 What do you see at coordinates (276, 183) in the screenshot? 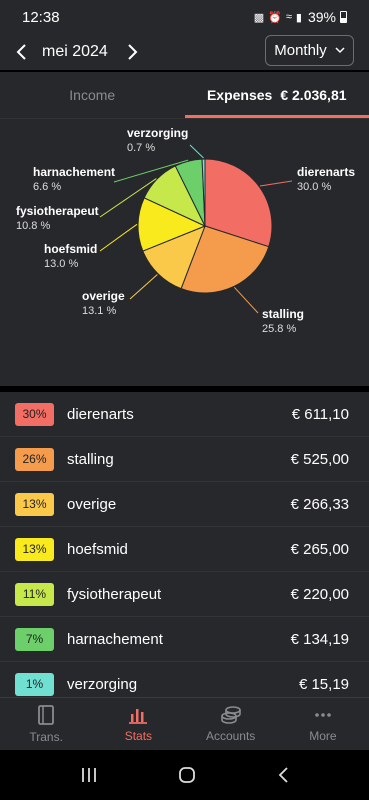
I see `callout-line-dierenarts` at bounding box center [276, 183].